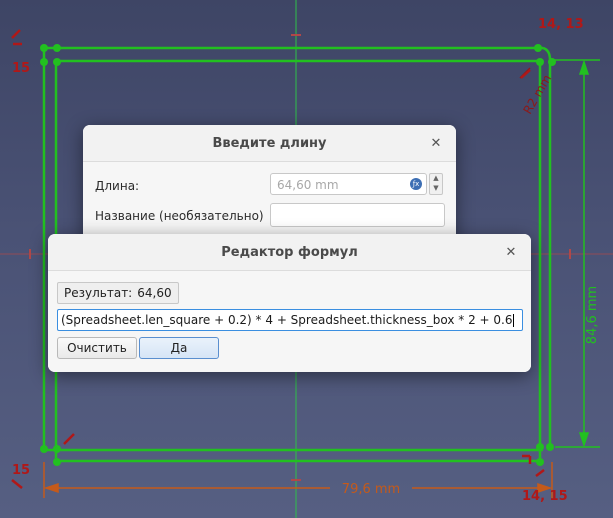 The image size is (613, 518). I want to click on clear-button: Очистить, so click(97, 348).